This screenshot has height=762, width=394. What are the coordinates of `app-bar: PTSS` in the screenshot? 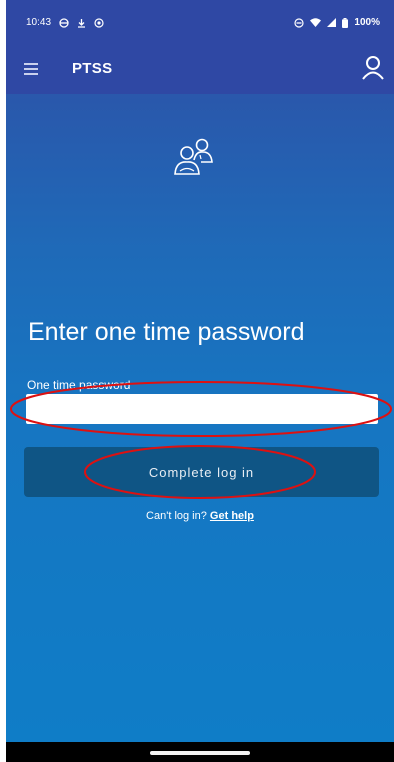 It's located at (200, 70).